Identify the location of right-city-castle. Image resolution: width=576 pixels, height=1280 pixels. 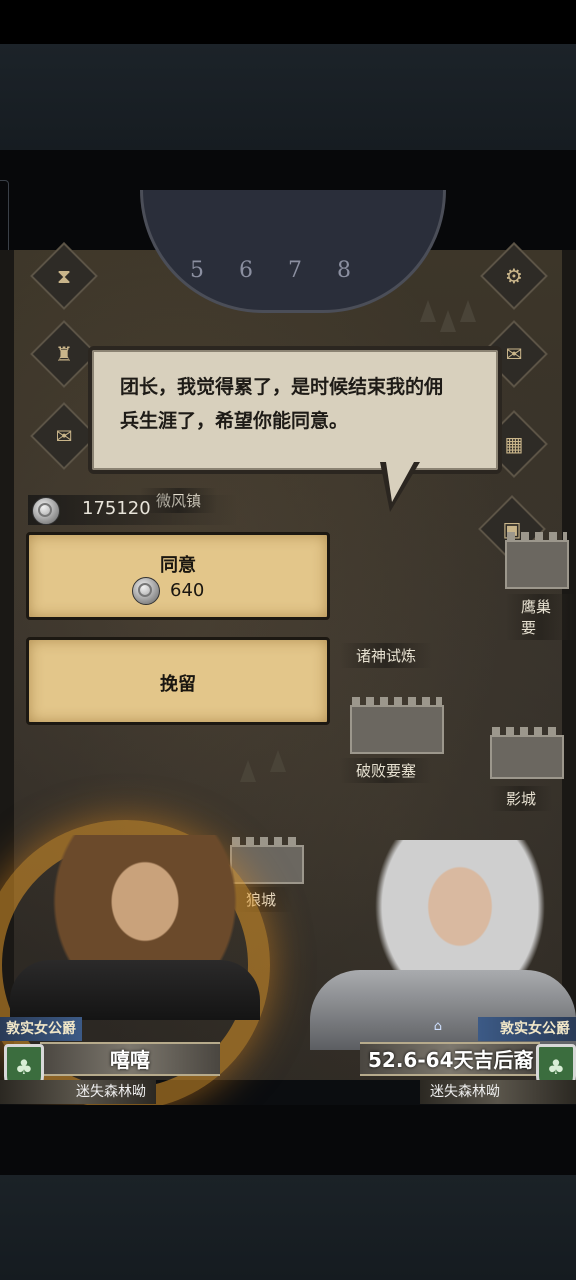
(527, 753).